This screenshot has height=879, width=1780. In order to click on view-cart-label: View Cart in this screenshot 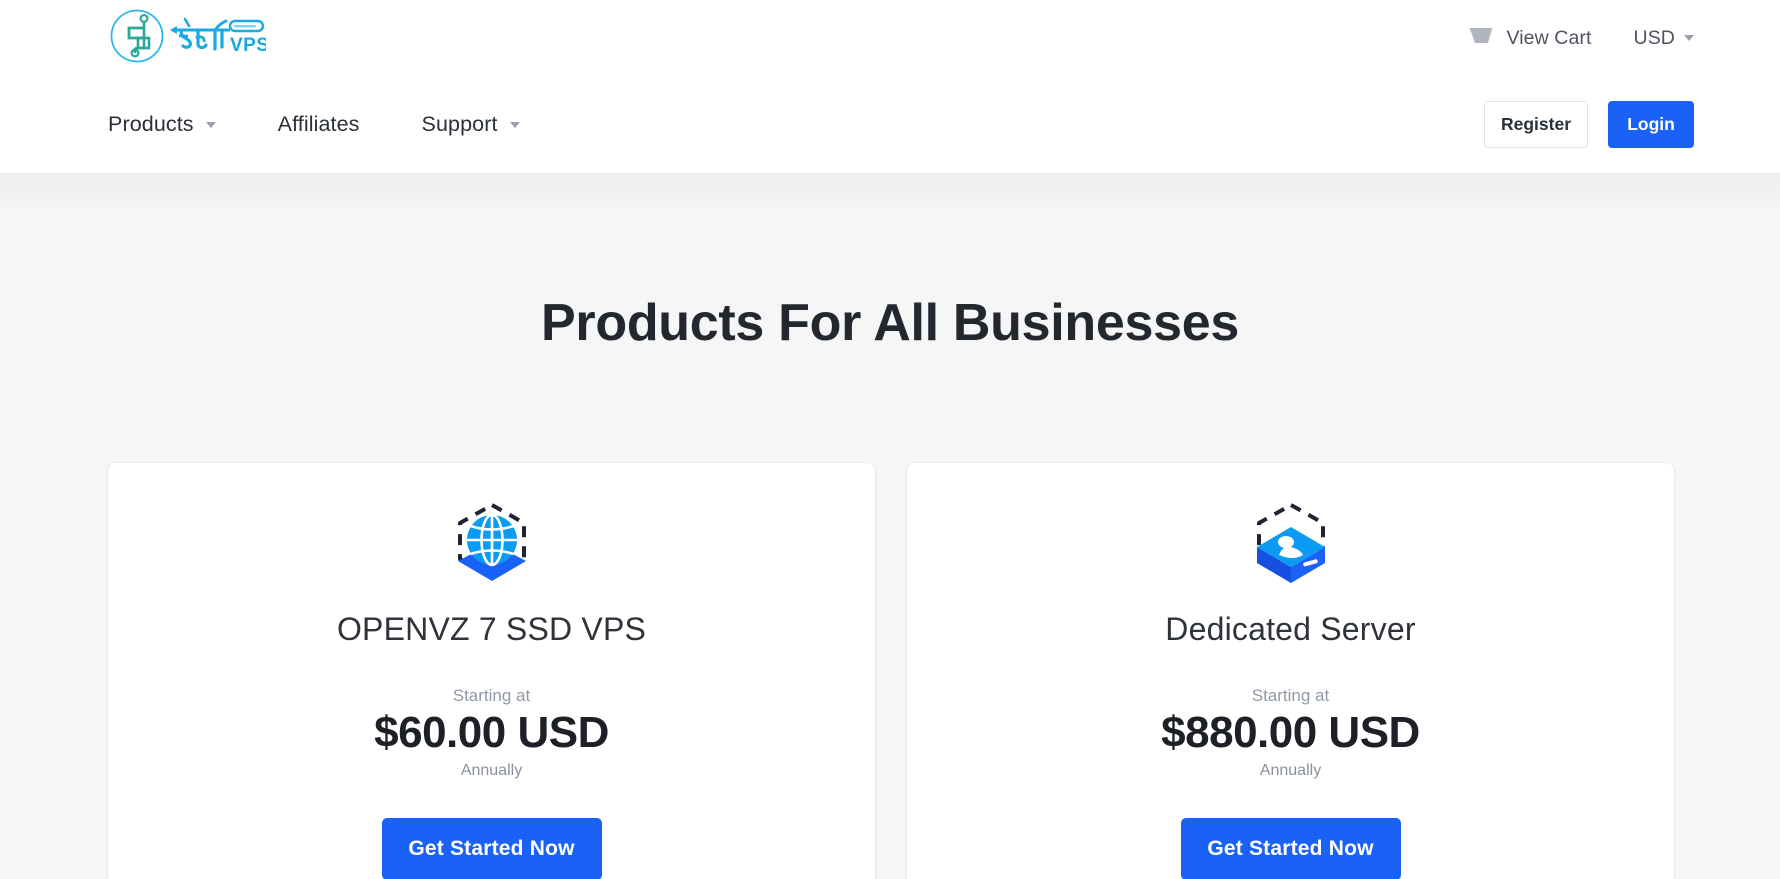, I will do `click(1549, 37)`.